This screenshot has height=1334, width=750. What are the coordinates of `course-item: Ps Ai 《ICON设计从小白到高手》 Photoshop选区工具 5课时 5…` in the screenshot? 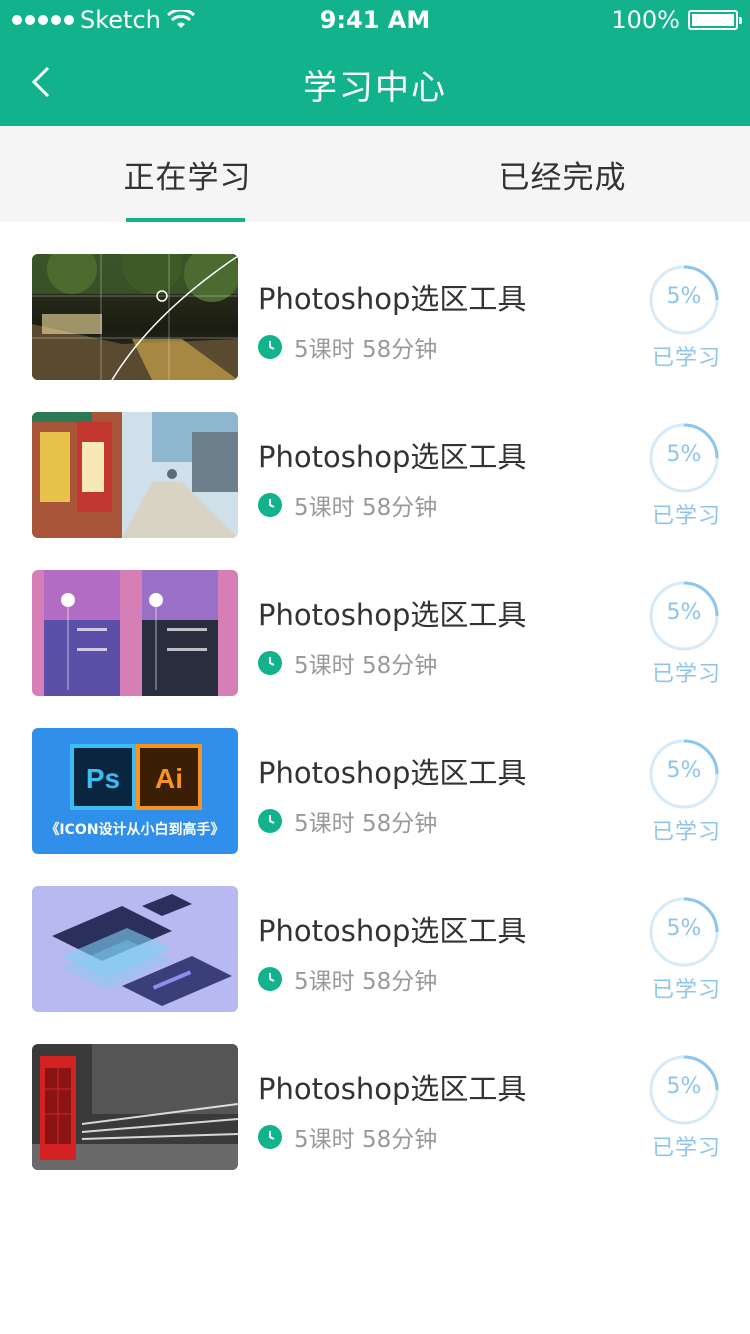 It's located at (375, 775).